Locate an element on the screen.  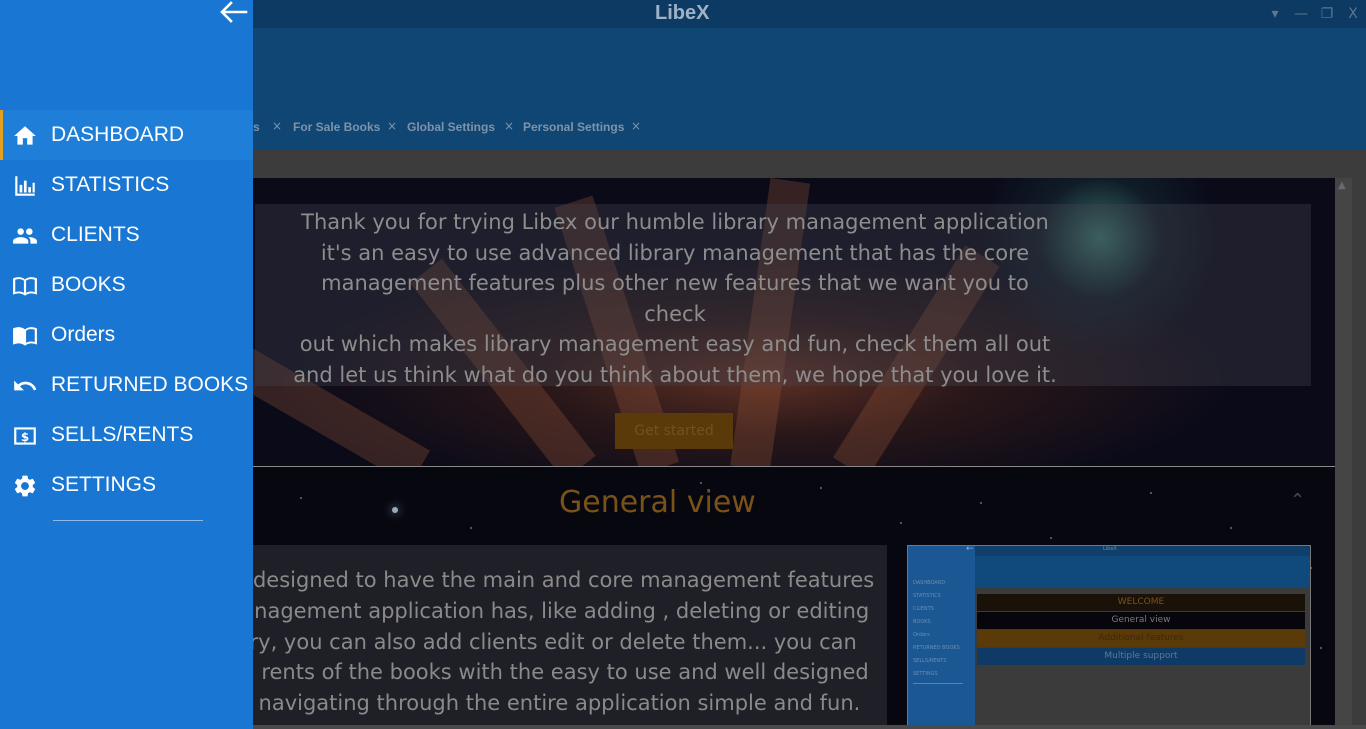
nav-item-orders: Orders is located at coordinates (126, 335).